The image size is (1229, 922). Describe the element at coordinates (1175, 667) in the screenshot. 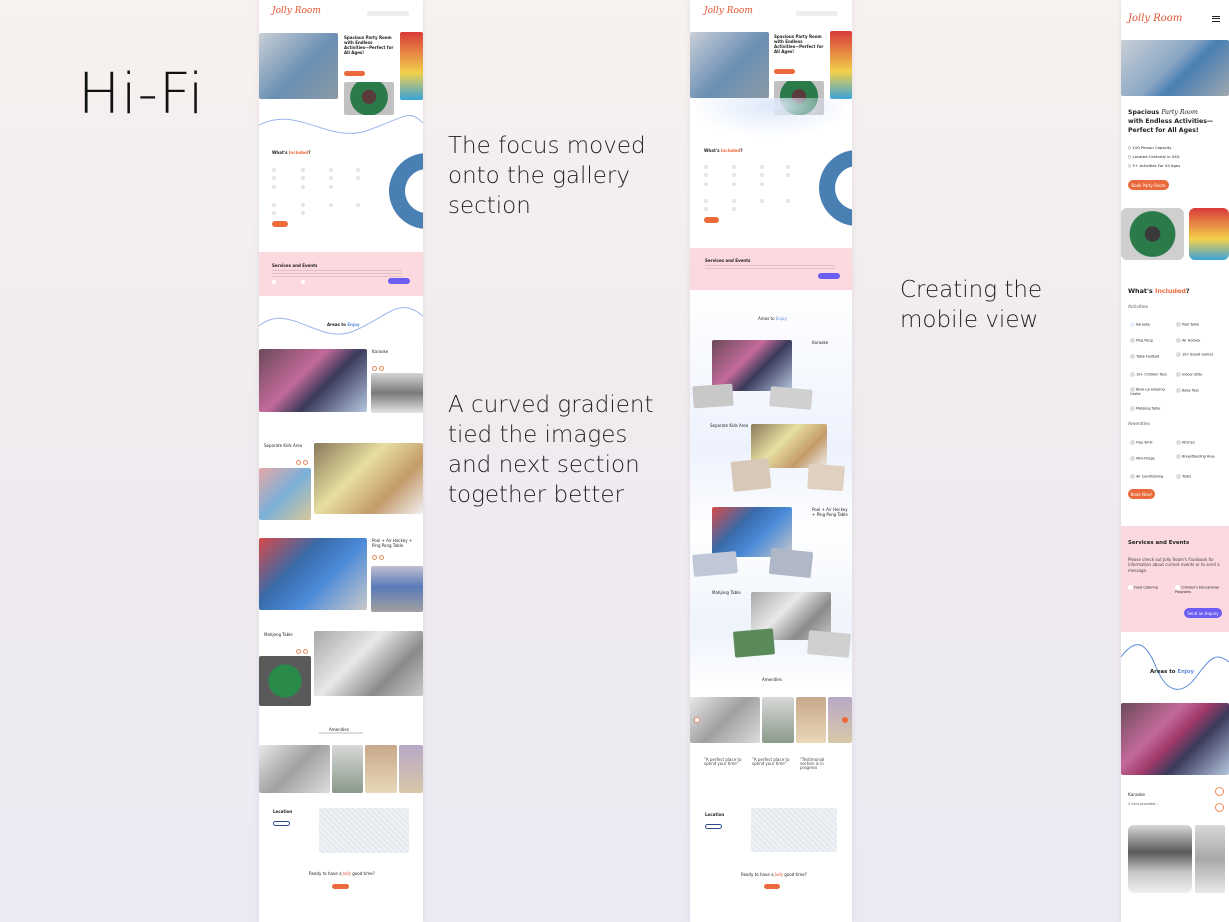

I see `mobile-curve` at that location.